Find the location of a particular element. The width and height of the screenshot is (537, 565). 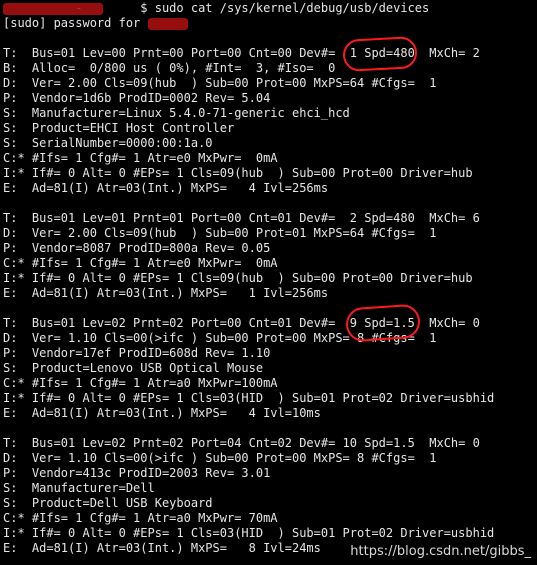

terminal-line: S: Manufacturer=Dell is located at coordinates (79, 488).